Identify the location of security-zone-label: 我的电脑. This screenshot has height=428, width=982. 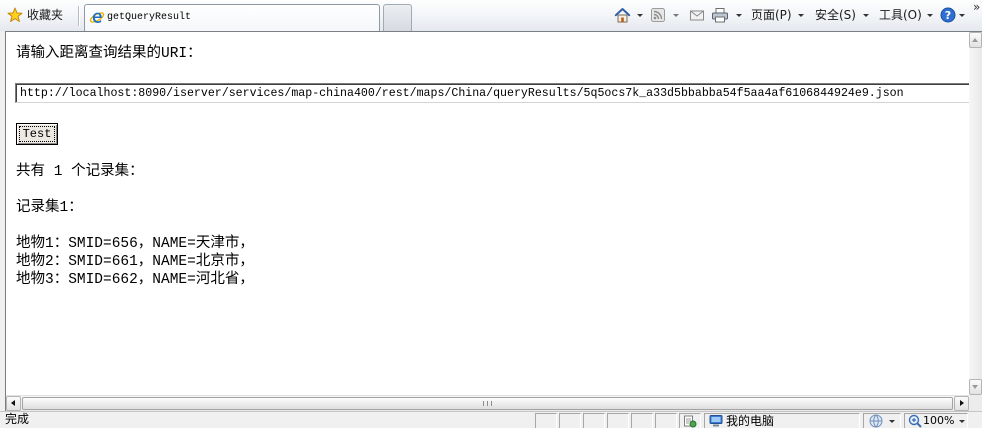
(750, 421).